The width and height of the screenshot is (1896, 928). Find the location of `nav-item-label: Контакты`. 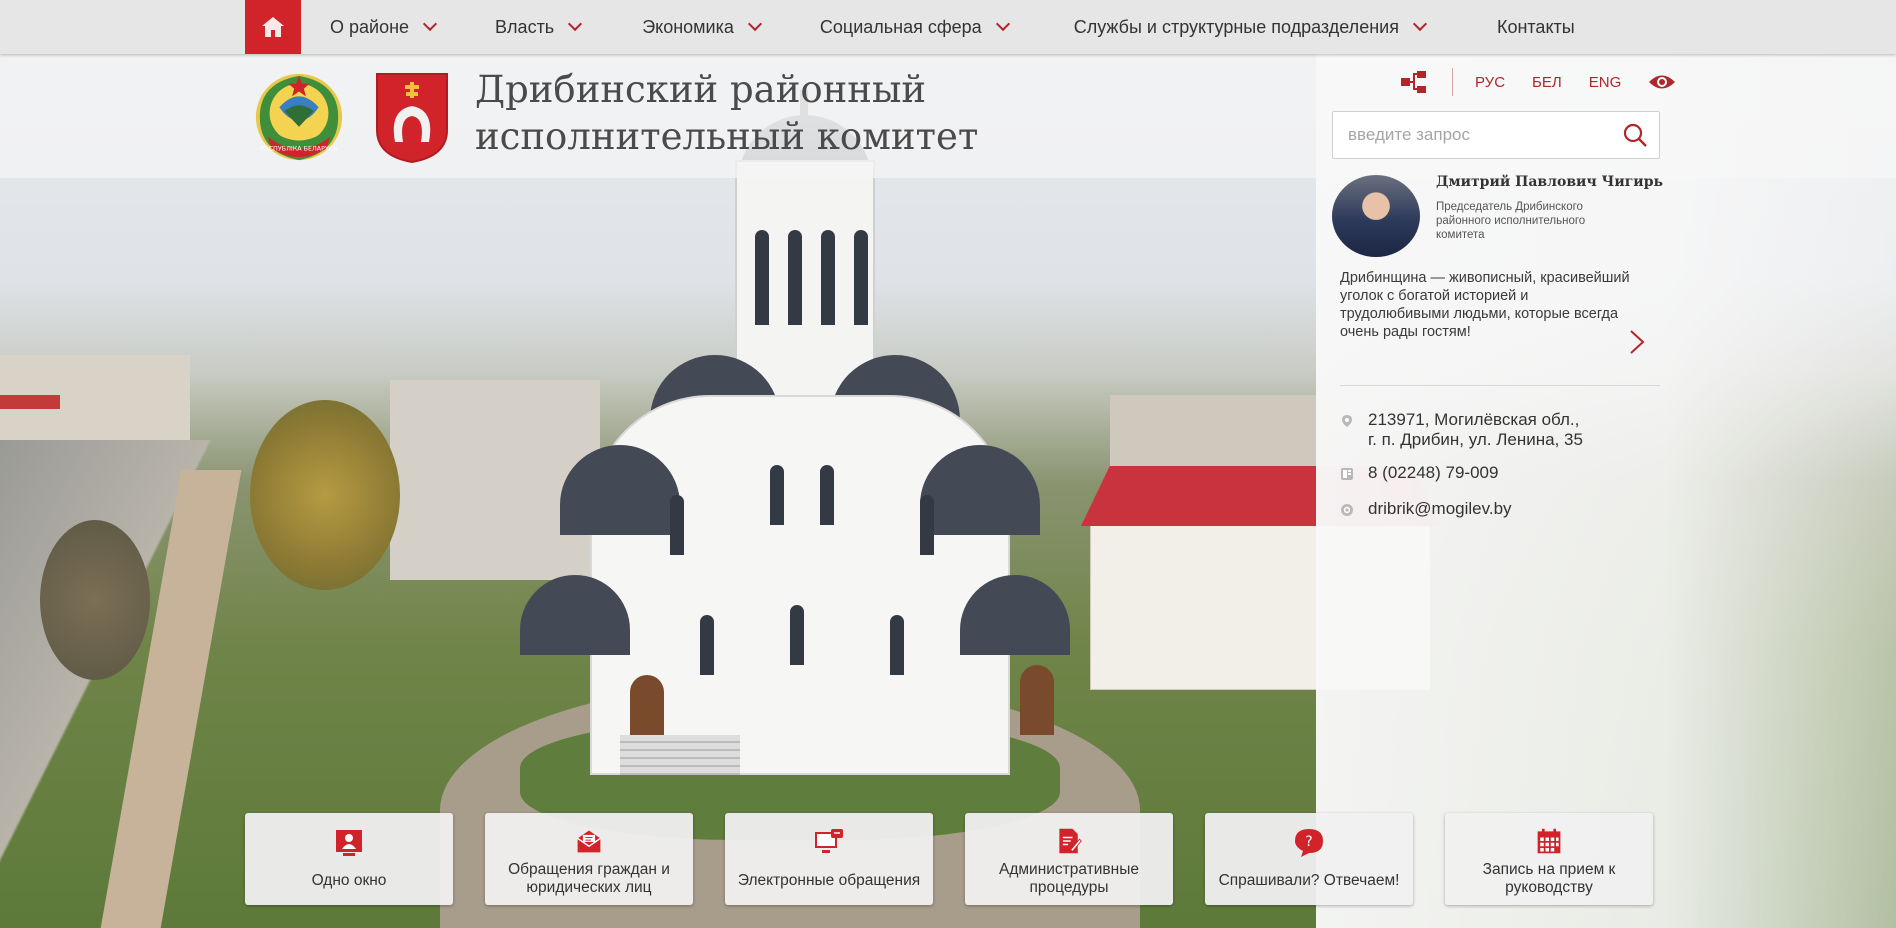

nav-item-label: Контакты is located at coordinates (1535, 26).